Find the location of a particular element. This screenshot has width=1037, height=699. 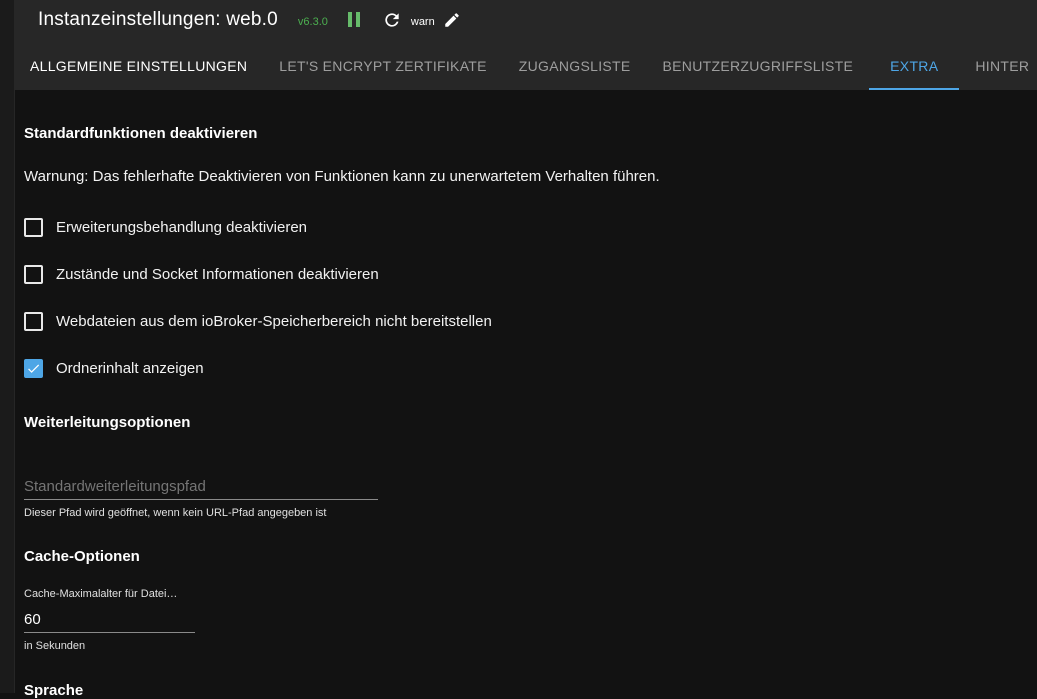

tab-general-settings: ALLGEMEINE EINSTELLUNGEN is located at coordinates (138, 67).